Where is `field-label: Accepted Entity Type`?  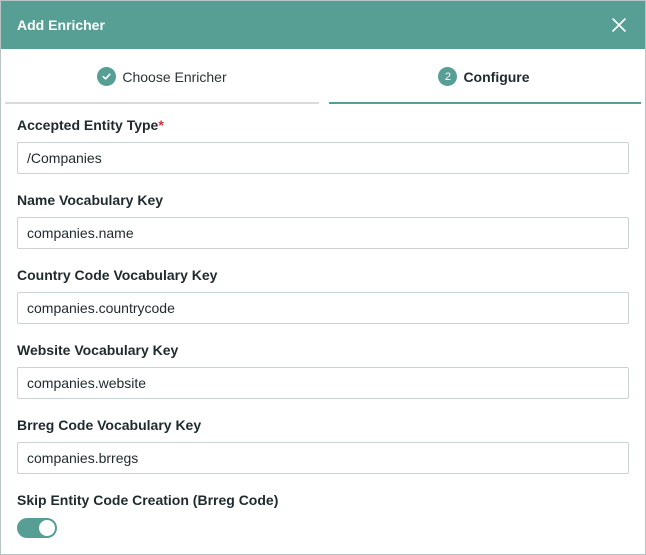
field-label: Accepted Entity Type is located at coordinates (88, 125).